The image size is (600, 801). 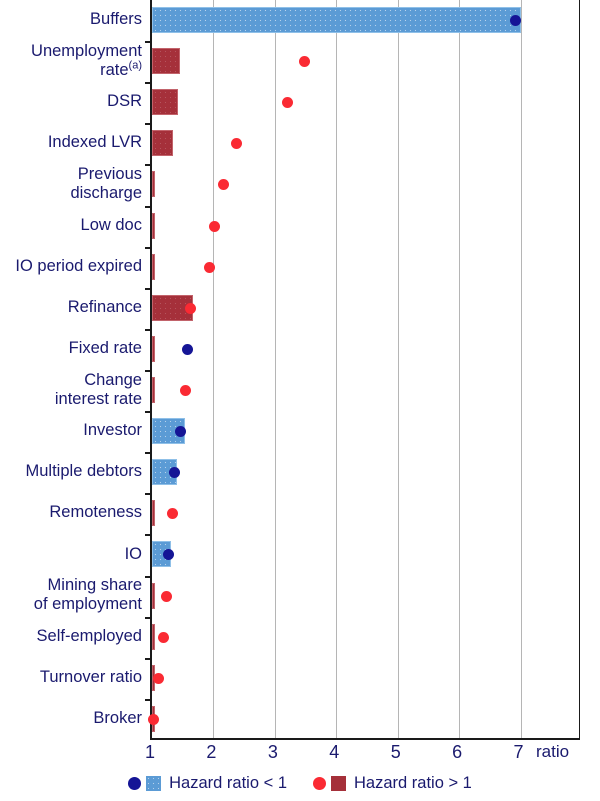 I want to click on legend-label: Hazard ratio < 1, so click(x=228, y=783).